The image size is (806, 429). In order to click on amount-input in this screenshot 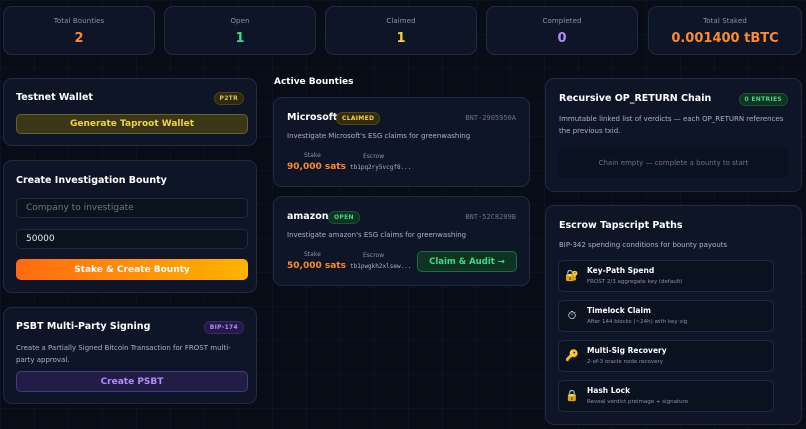, I will do `click(132, 239)`.